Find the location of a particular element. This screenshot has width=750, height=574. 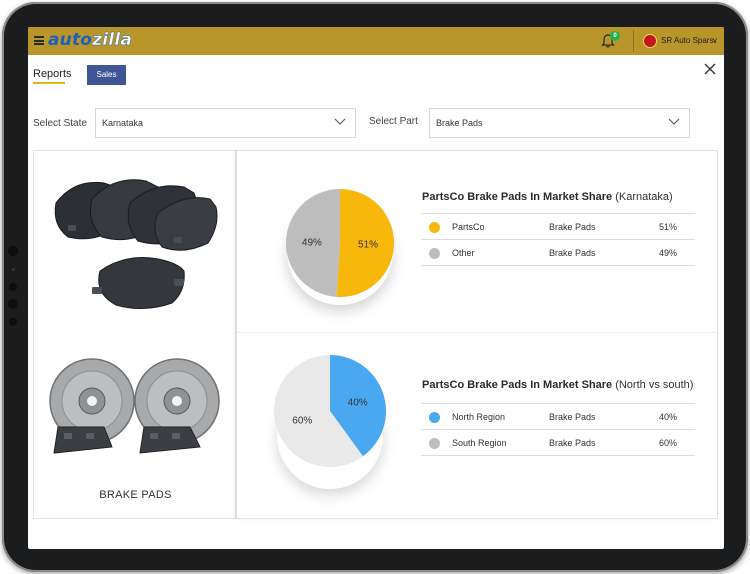

autozilla-logo: autozilla is located at coordinates (90, 40).